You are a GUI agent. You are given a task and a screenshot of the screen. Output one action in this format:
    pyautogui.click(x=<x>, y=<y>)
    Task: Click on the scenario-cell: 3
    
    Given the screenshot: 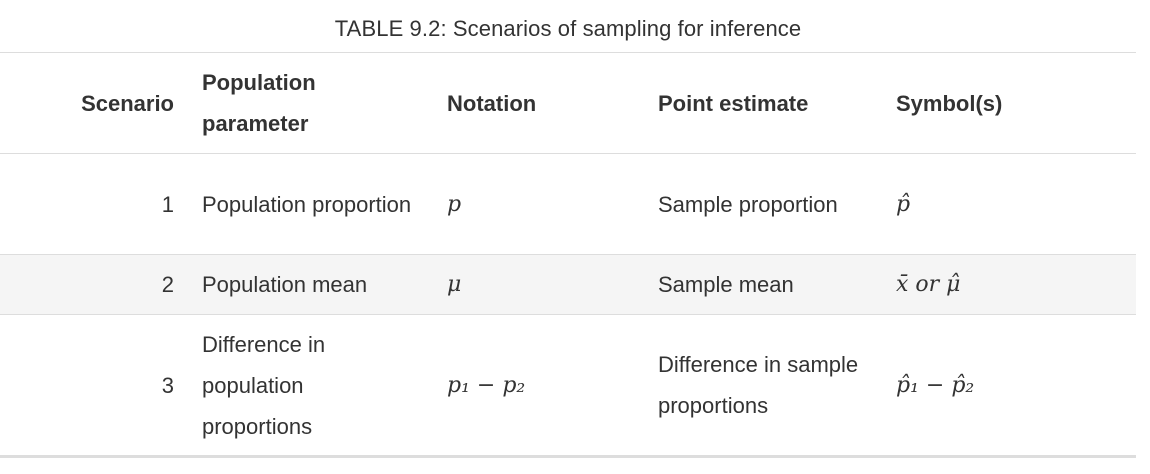 What is the action you would take?
    pyautogui.click(x=167, y=385)
    